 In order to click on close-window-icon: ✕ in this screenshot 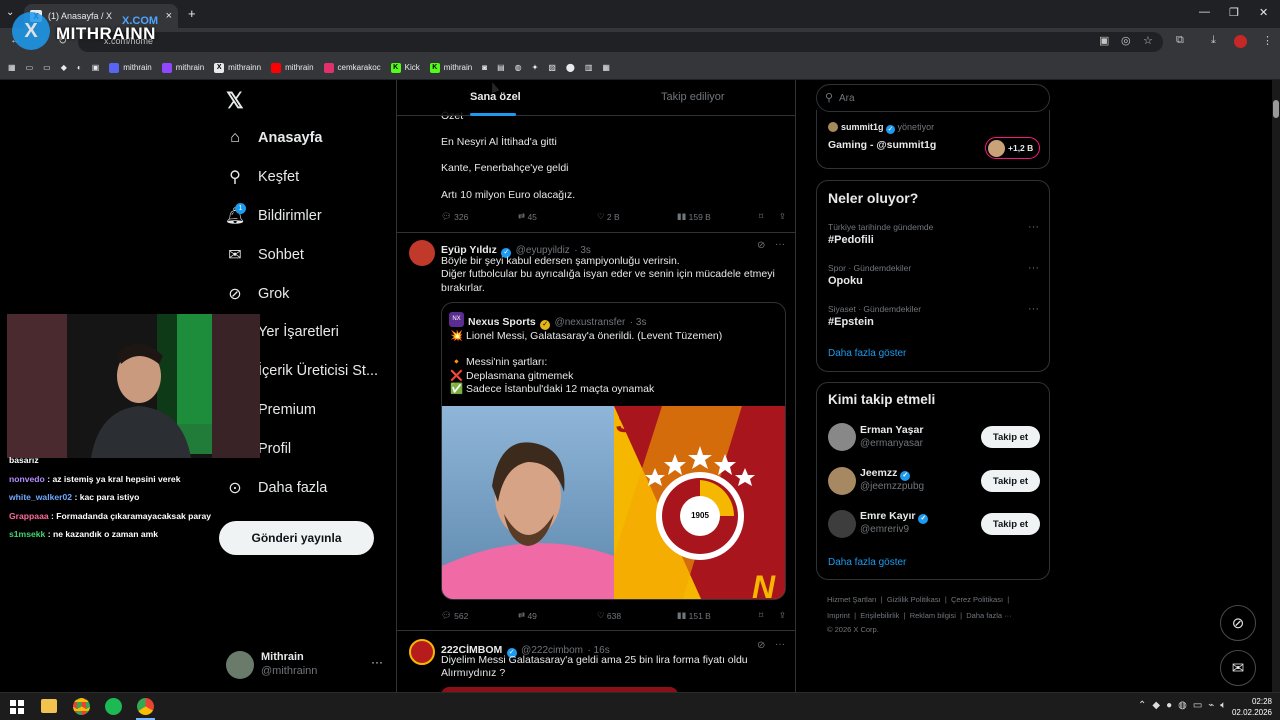, I will do `click(1263, 12)`.